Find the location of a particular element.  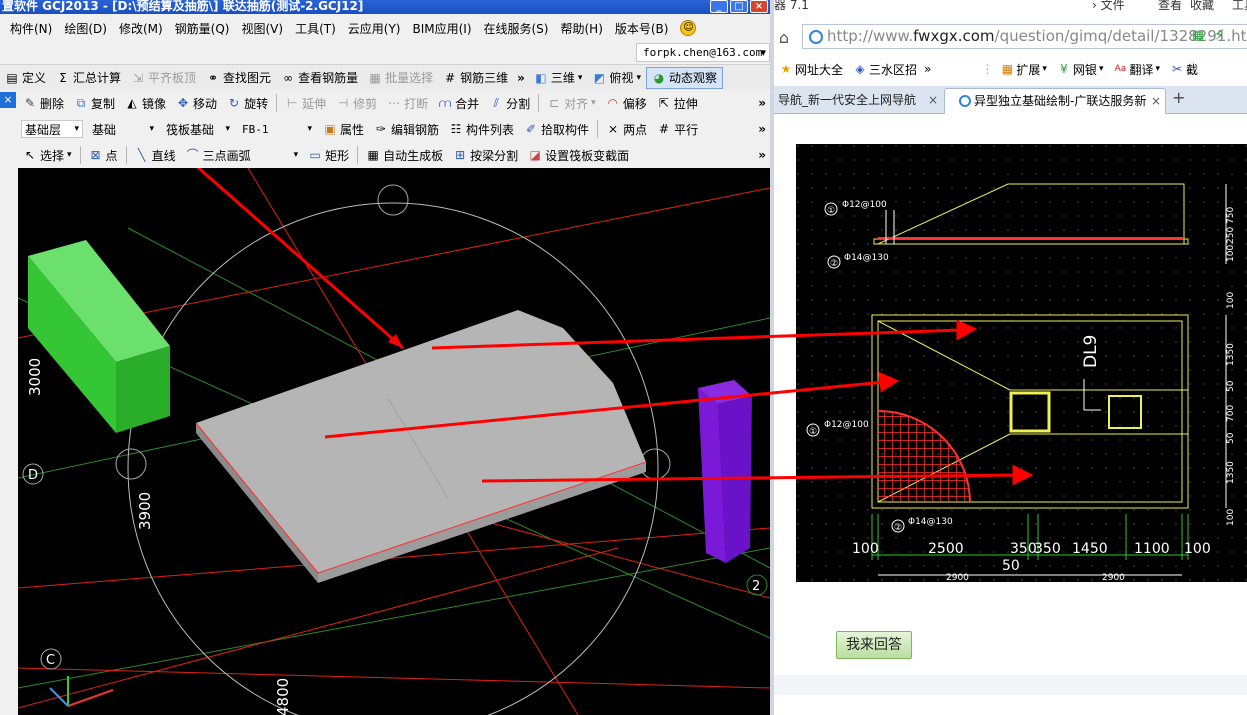

close-button: × is located at coordinates (759, 6).